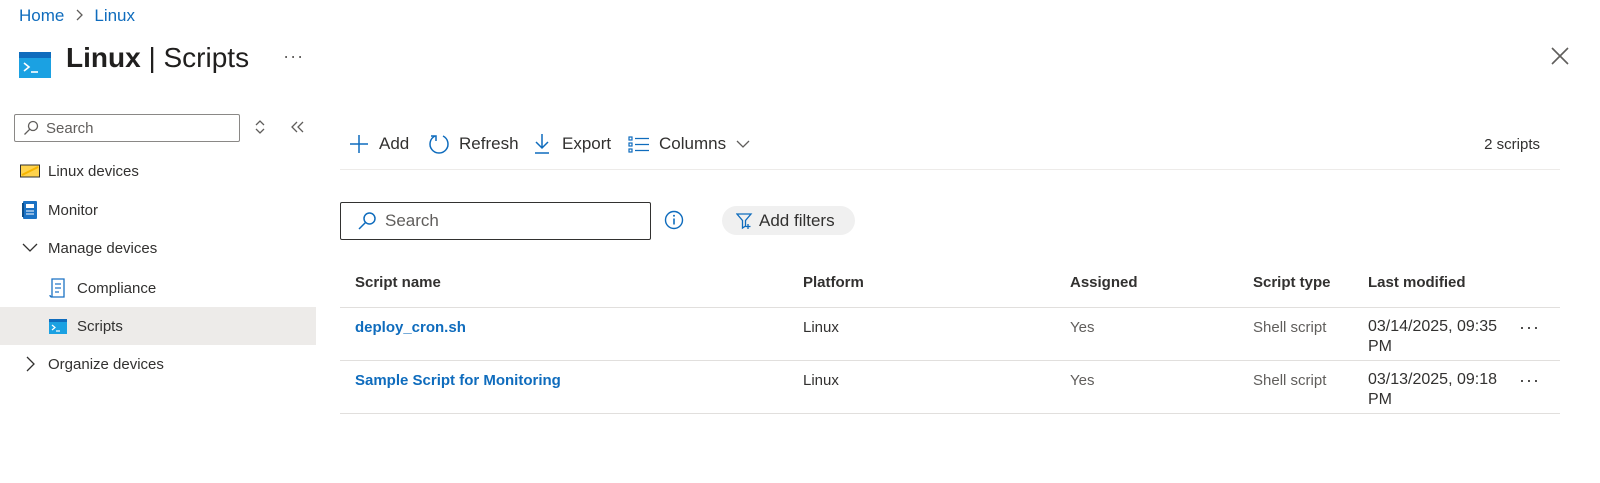 This screenshot has width=1600, height=483. I want to click on more-options-icon: ···, so click(293, 56).